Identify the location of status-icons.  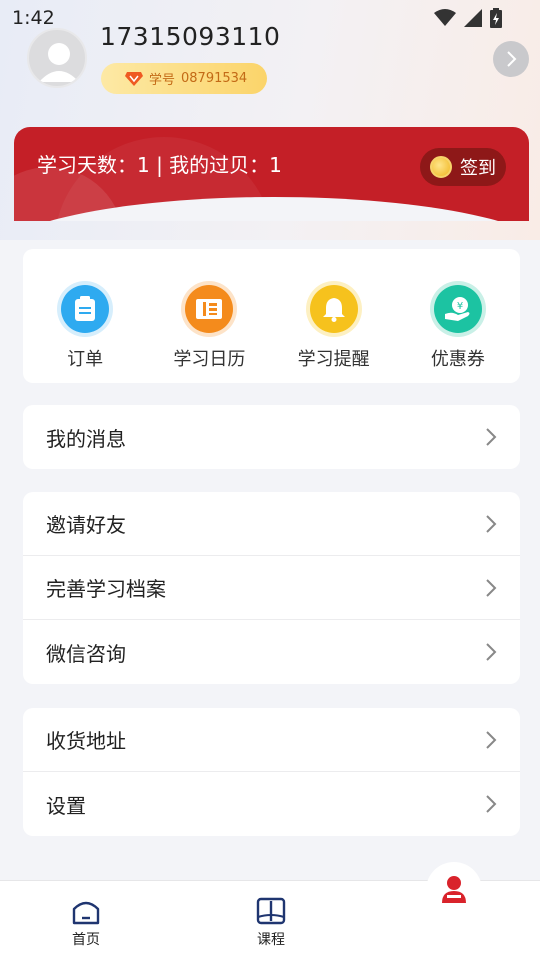
(468, 18).